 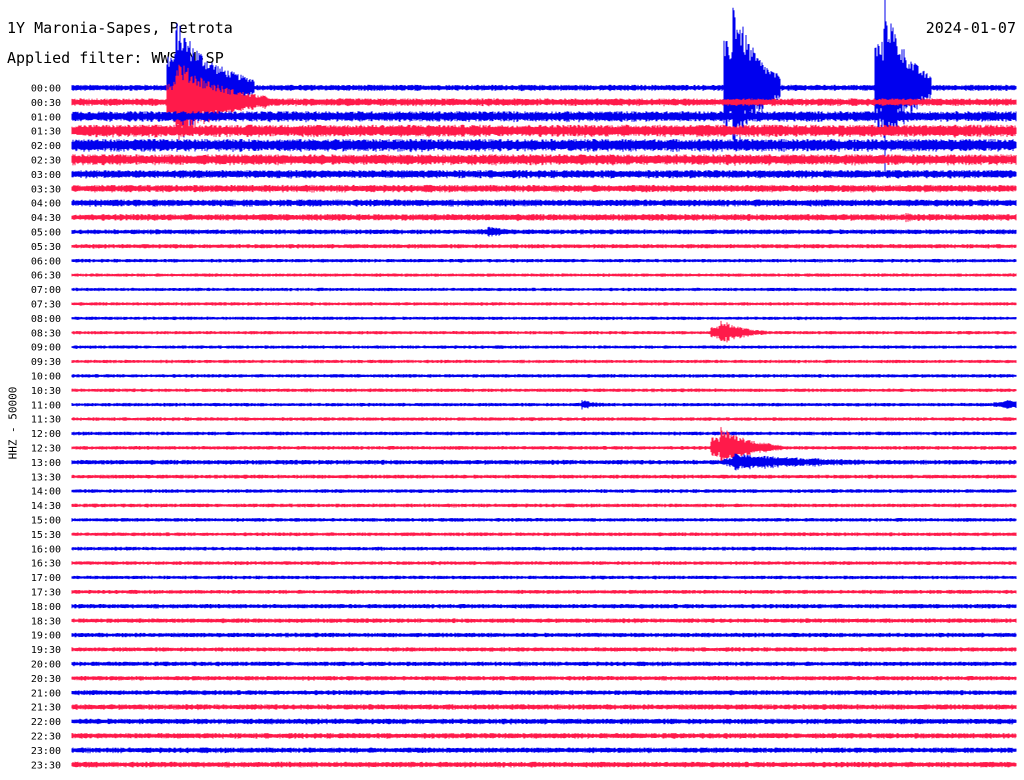 What do you see at coordinates (46, 175) in the screenshot?
I see `row-time-label: 03:00` at bounding box center [46, 175].